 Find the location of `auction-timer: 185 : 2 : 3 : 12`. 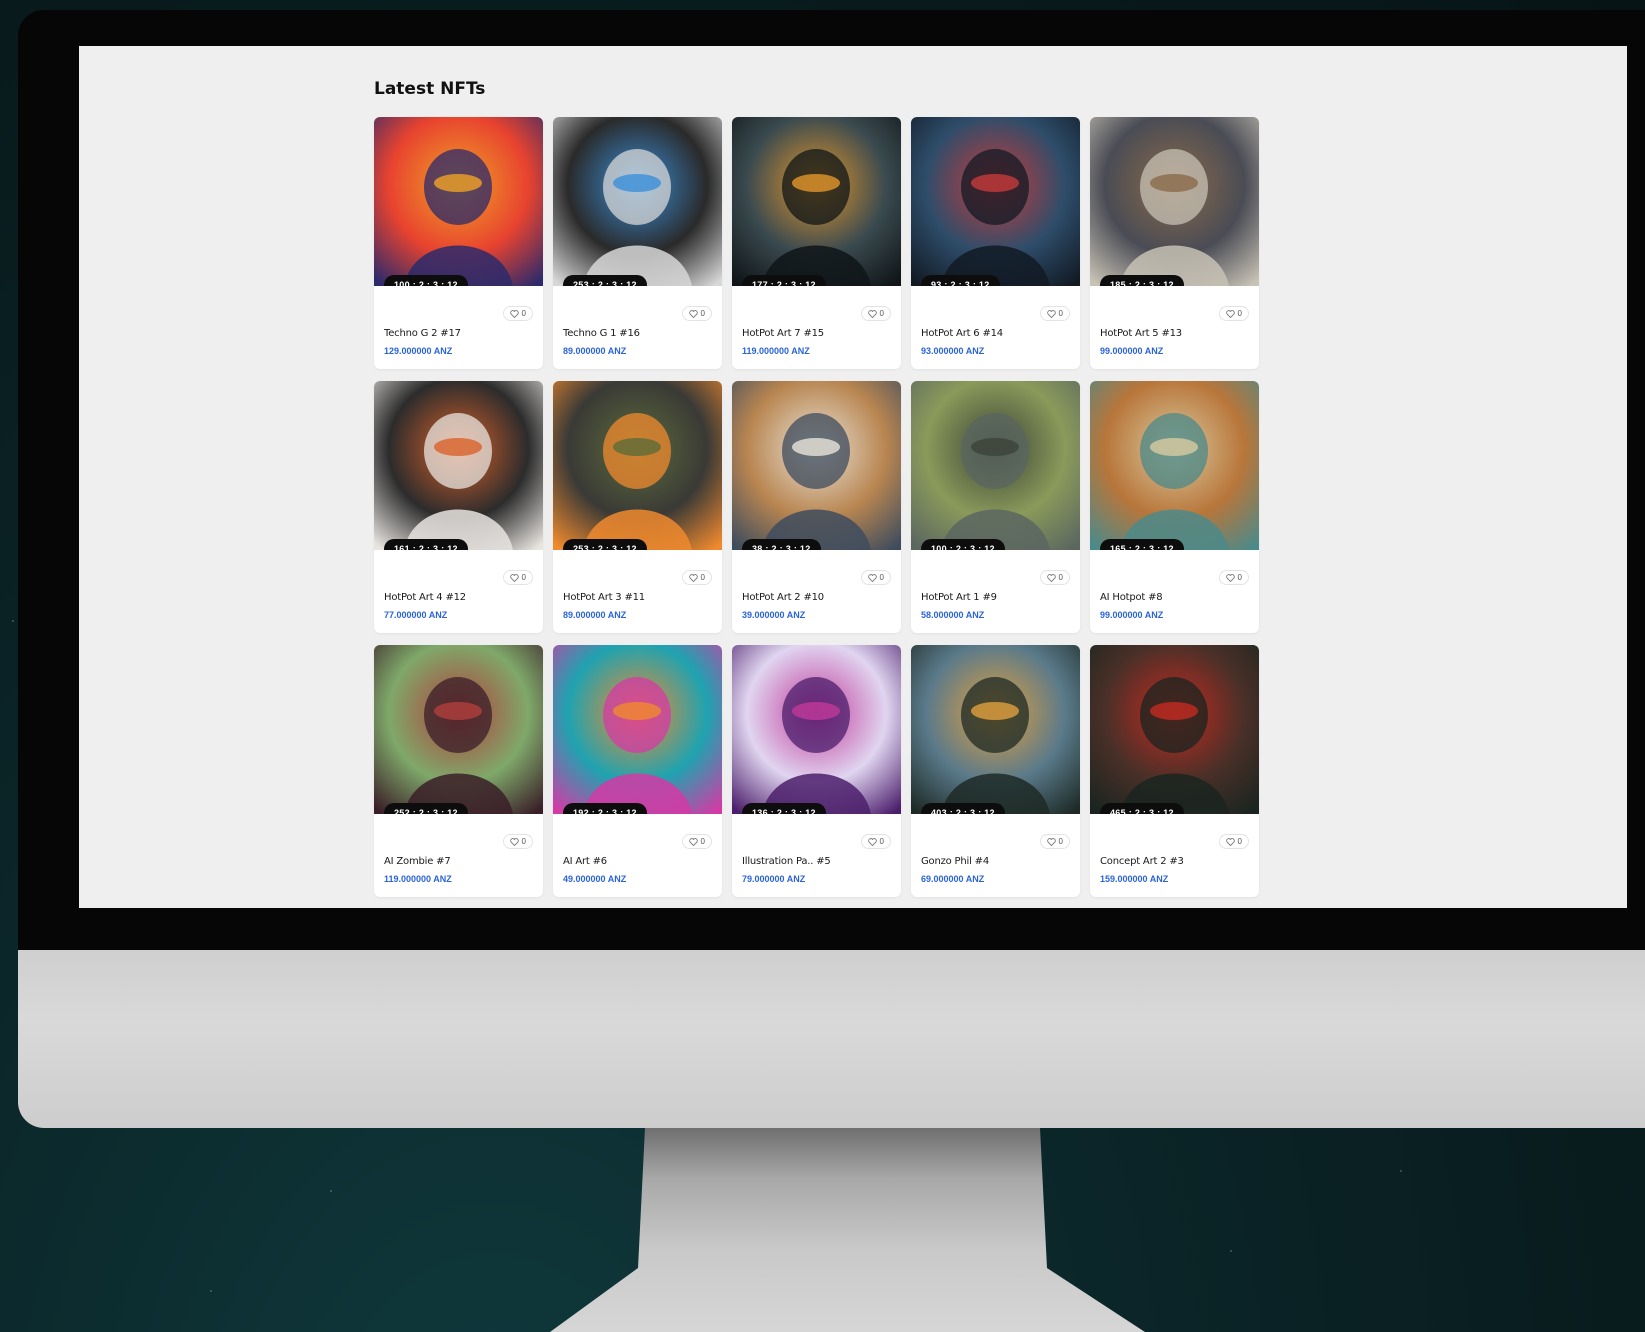

auction-timer: 185 : 2 : 3 : 12 is located at coordinates (1142, 280).